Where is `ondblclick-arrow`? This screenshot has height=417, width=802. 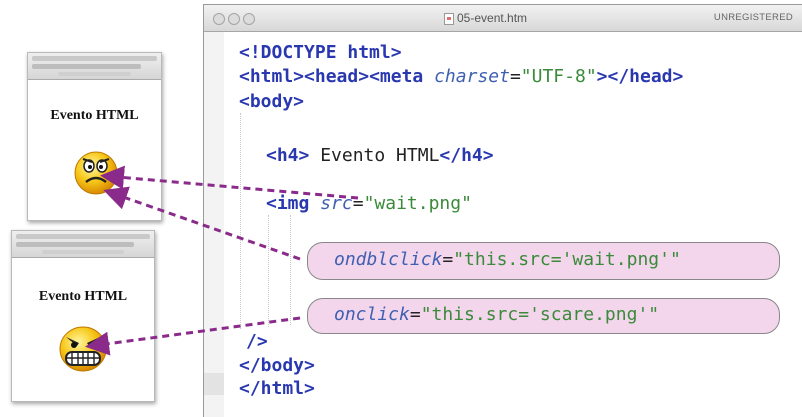 ondblclick-arrow is located at coordinates (202, 223).